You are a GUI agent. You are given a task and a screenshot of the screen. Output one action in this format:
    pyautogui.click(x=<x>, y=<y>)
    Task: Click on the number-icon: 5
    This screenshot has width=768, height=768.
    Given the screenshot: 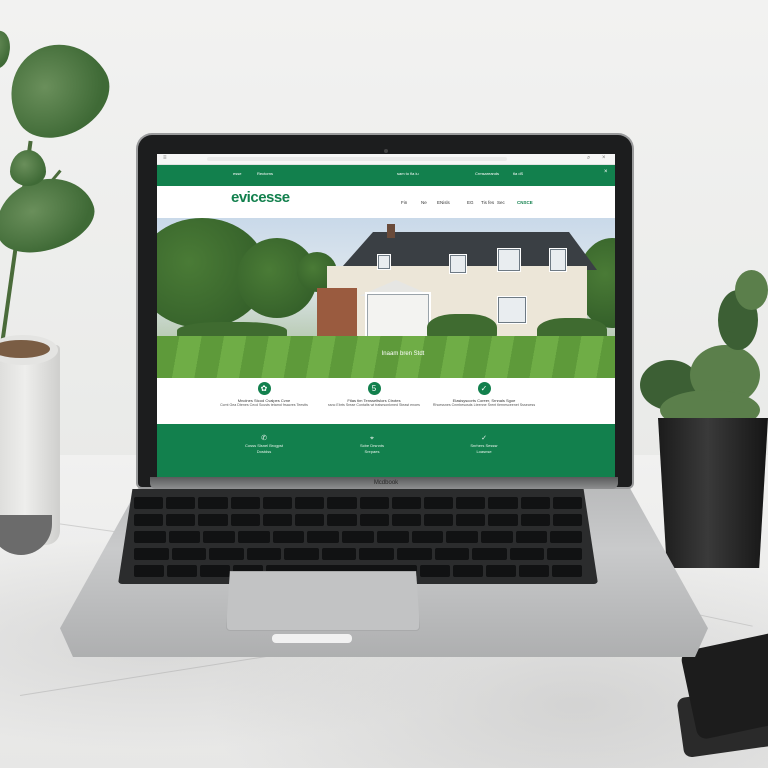 What is the action you would take?
    pyautogui.click(x=374, y=388)
    